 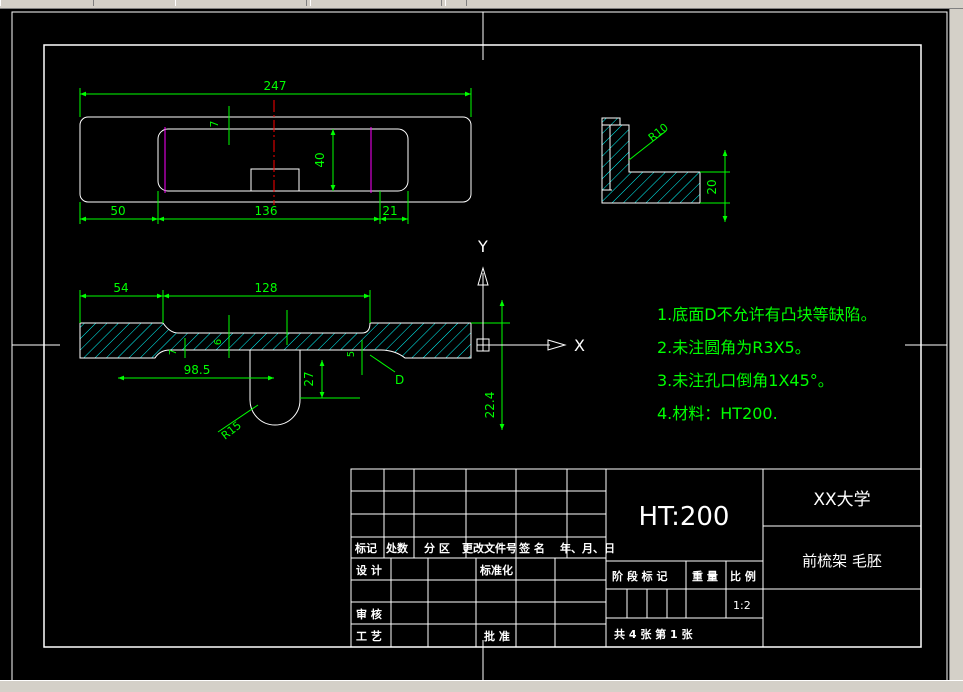 I want to click on top-view-slot, so click(x=275, y=180).